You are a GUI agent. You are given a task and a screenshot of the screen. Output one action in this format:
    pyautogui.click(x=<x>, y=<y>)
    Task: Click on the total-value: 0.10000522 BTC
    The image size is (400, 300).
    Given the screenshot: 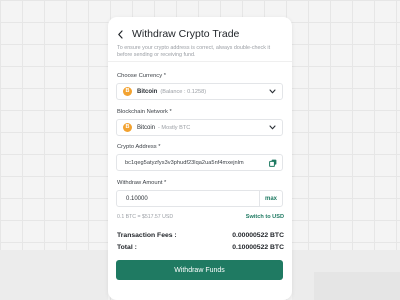 What is the action you would take?
    pyautogui.click(x=258, y=247)
    